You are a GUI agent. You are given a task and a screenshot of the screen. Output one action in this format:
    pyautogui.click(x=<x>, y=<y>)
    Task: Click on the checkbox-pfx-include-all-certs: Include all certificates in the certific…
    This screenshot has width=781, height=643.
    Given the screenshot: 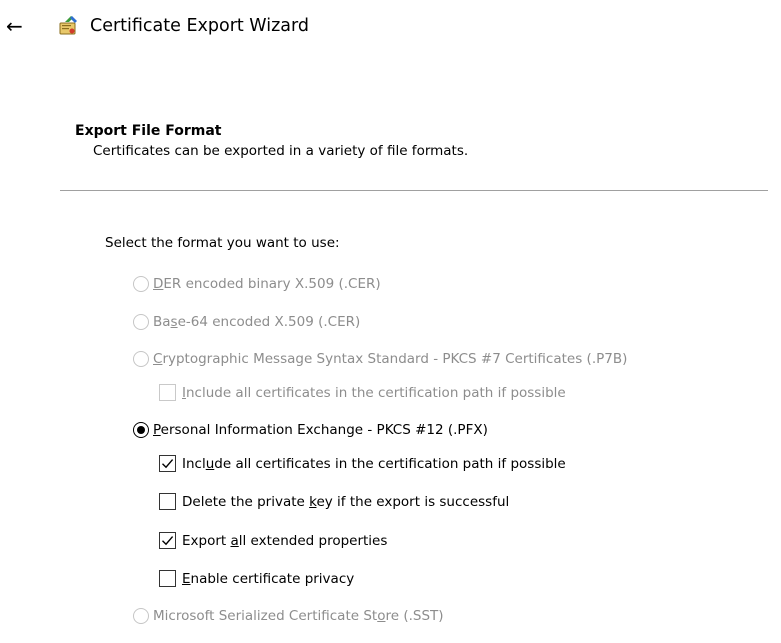 What is the action you would take?
    pyautogui.click(x=362, y=463)
    